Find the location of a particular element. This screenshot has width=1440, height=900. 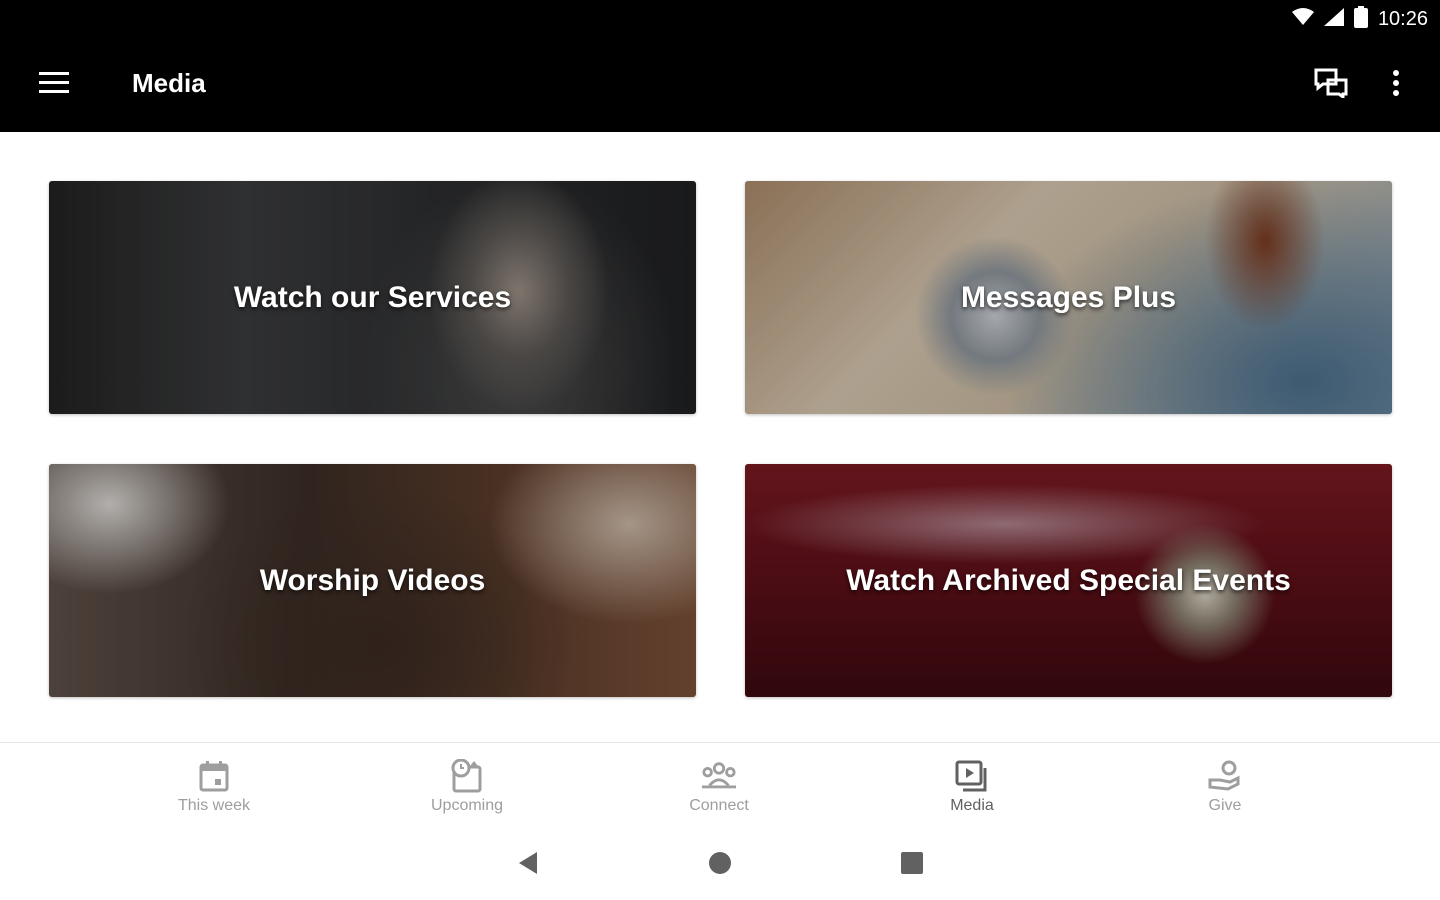

page-title: Media is located at coordinates (169, 83).